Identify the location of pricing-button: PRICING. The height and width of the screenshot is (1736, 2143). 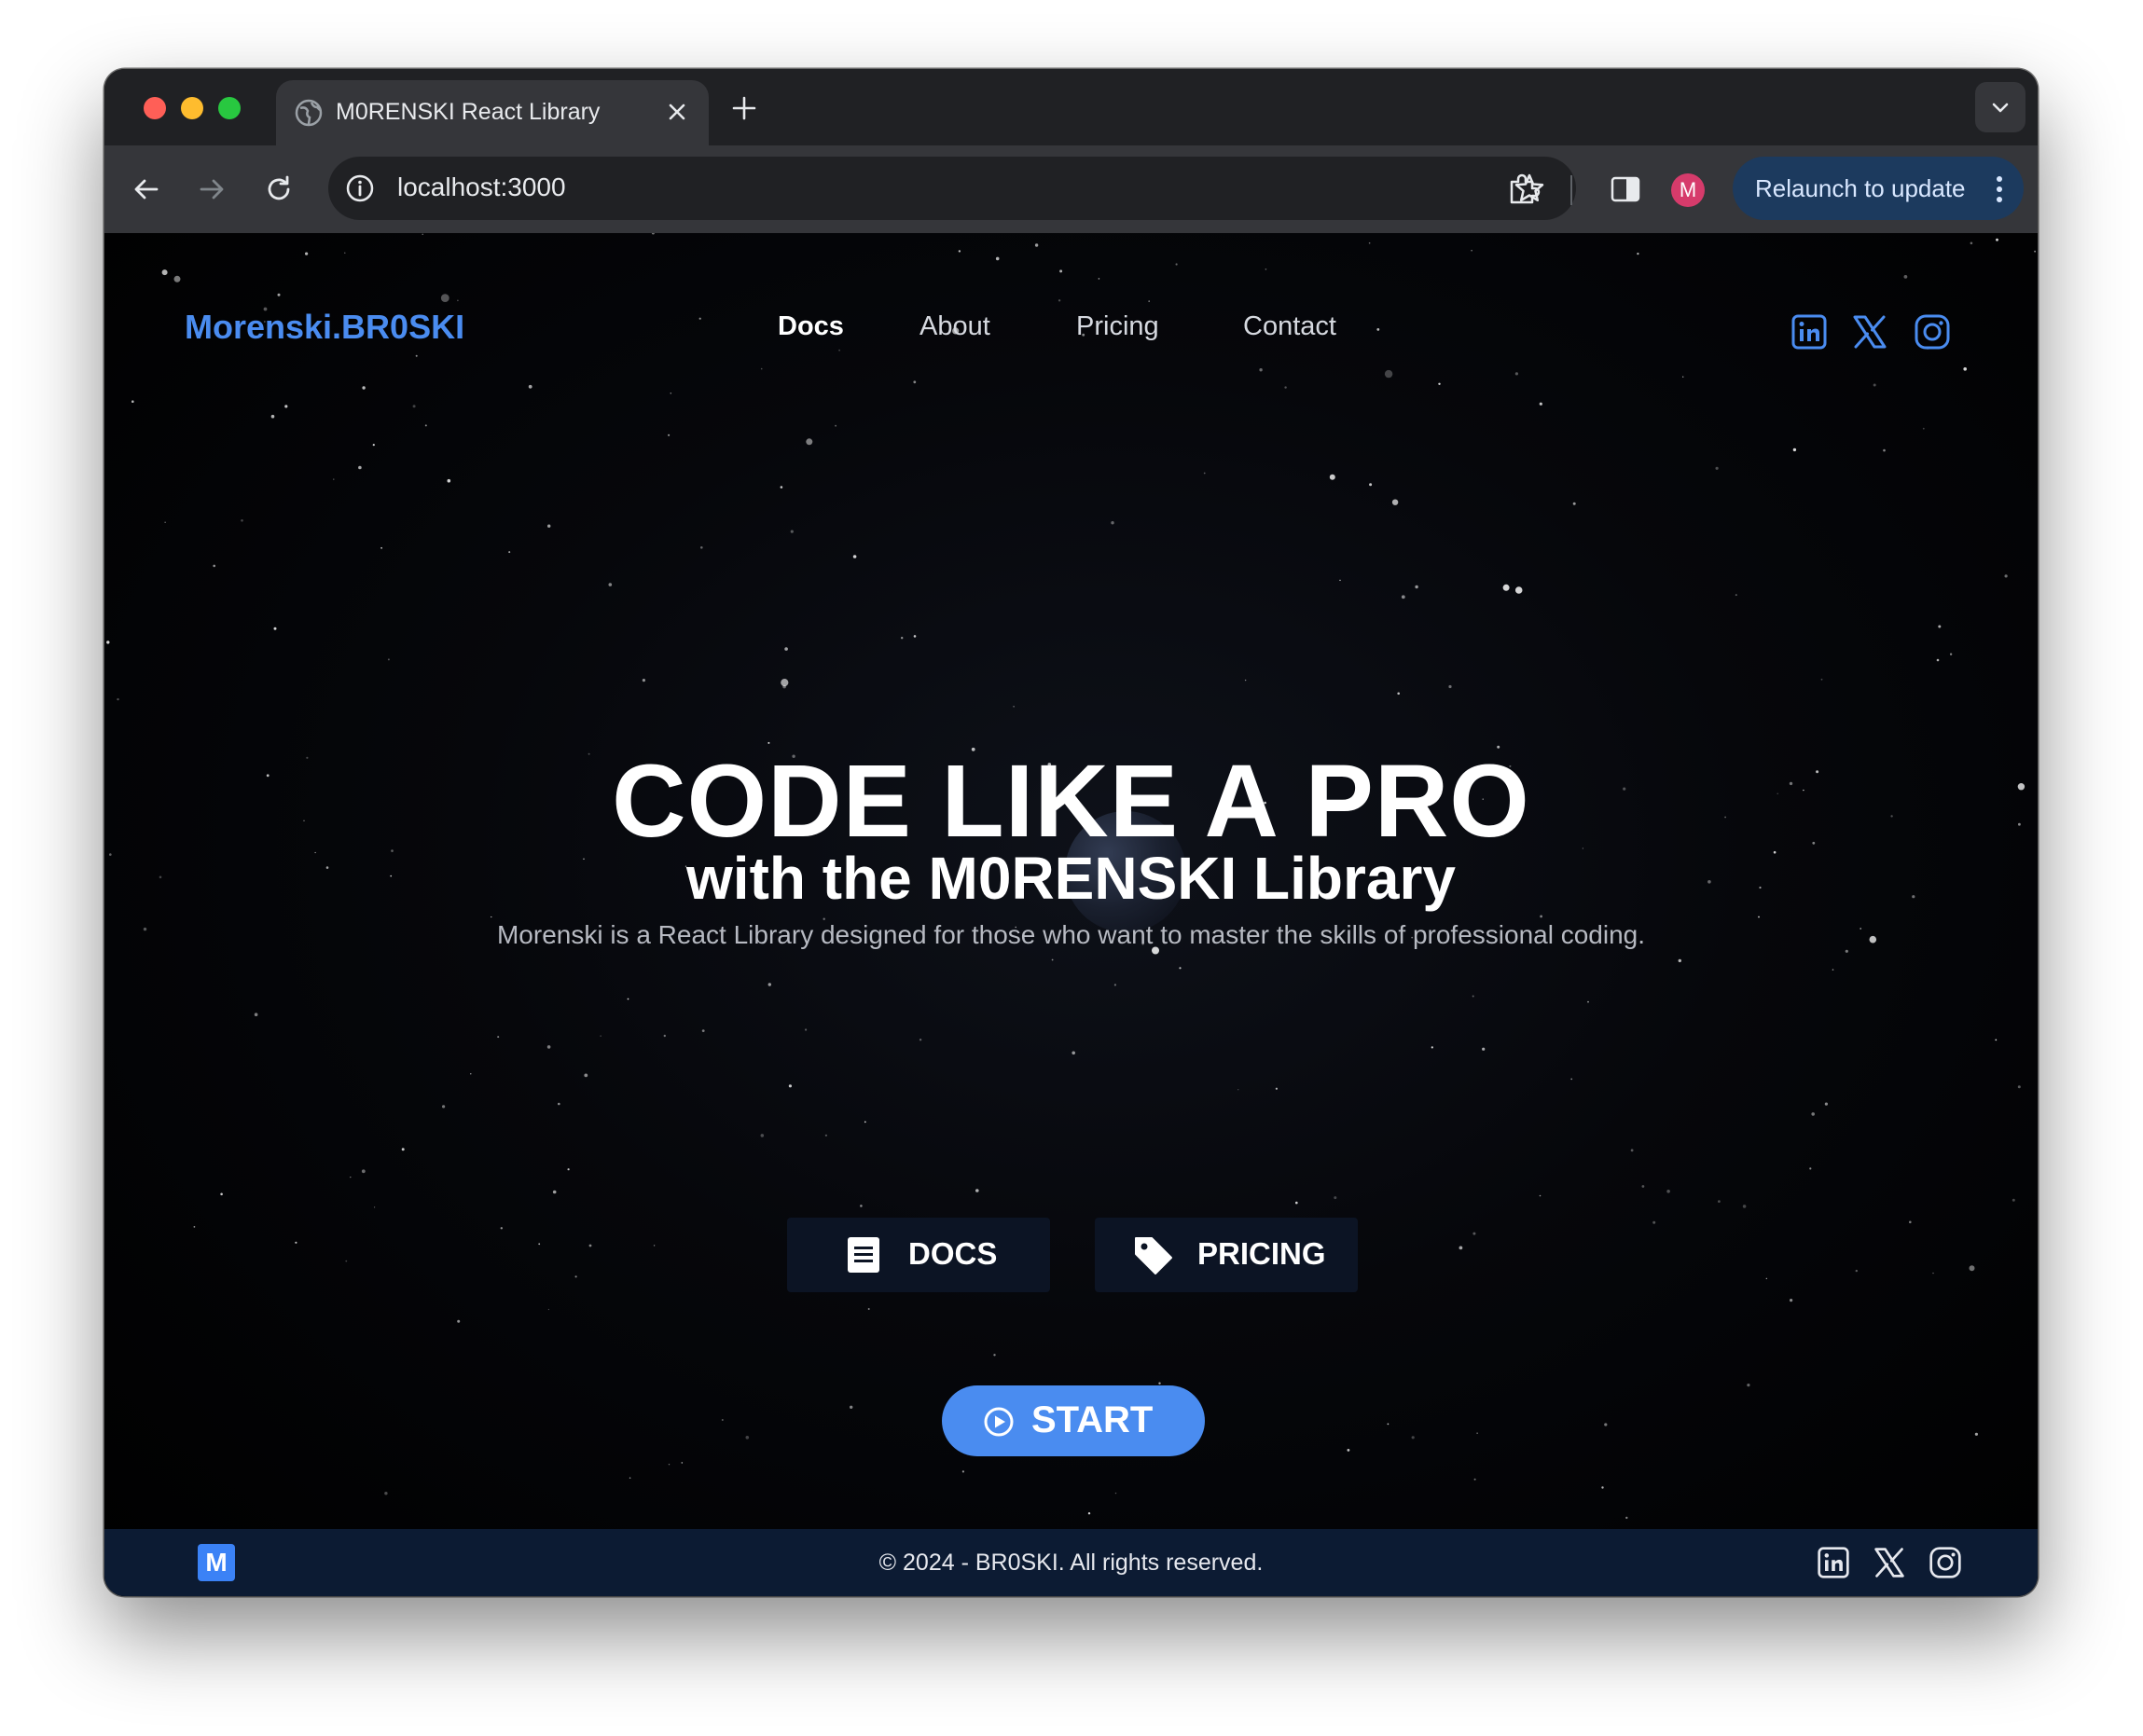
(1226, 1255).